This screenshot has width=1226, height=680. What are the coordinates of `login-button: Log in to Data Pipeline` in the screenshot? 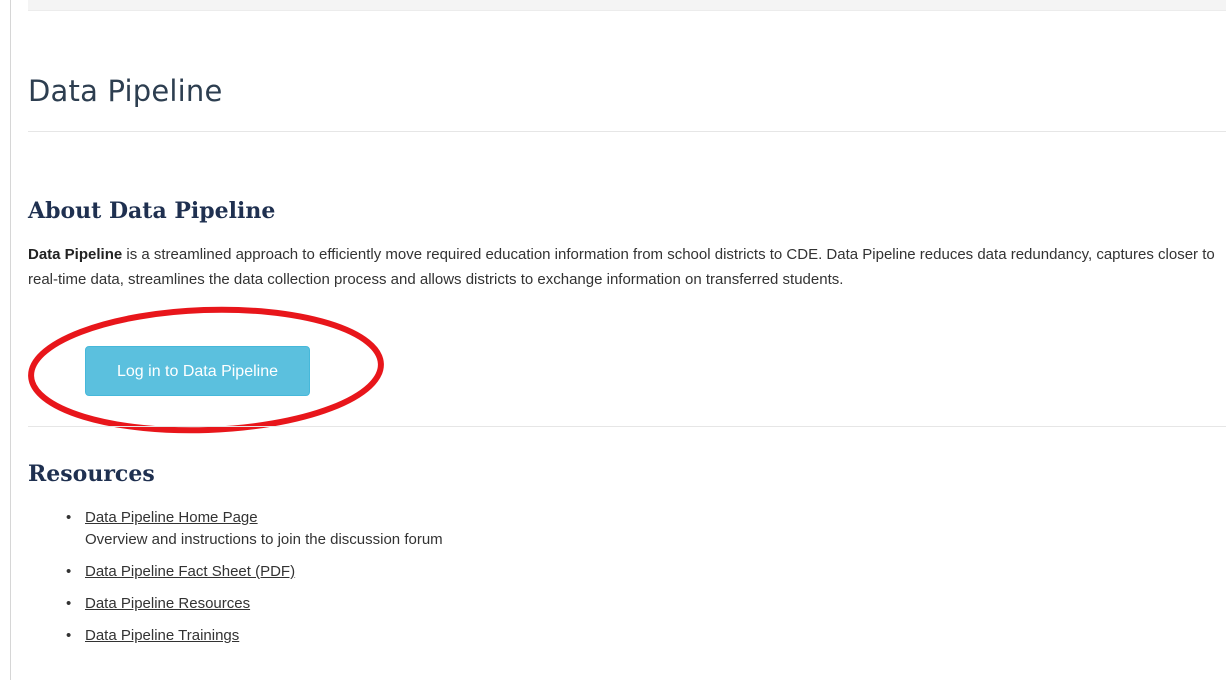 It's located at (197, 371).